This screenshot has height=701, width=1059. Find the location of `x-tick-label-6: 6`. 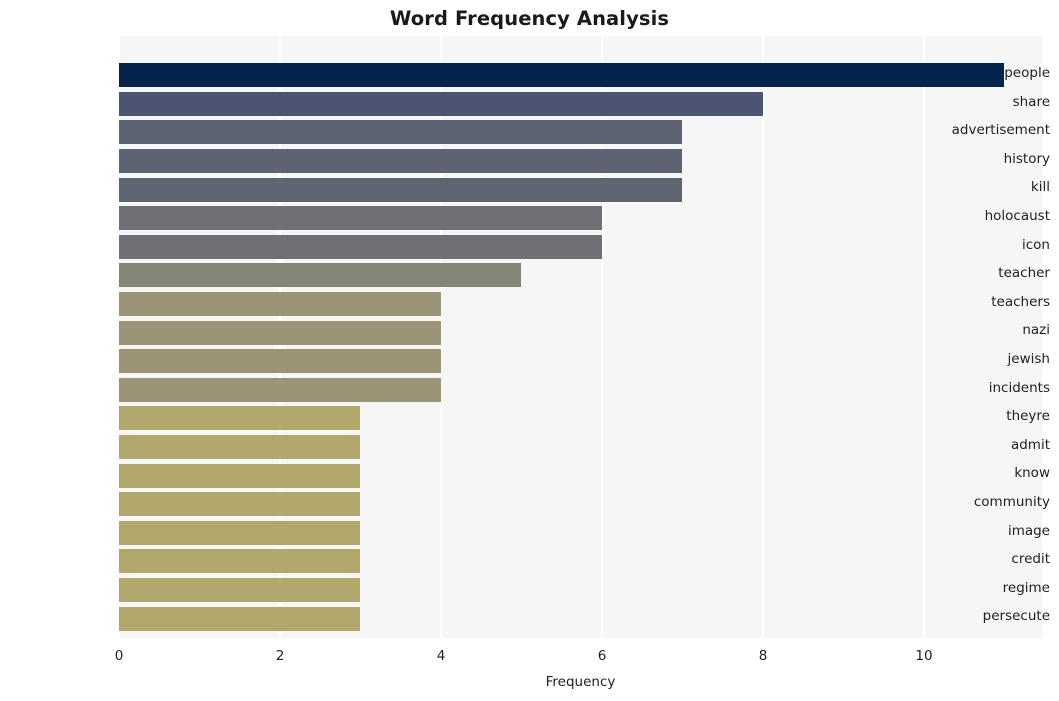

x-tick-label-6: 6 is located at coordinates (602, 656).